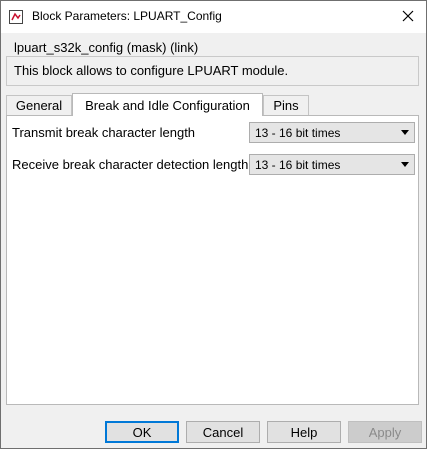  Describe the element at coordinates (106, 47) in the screenshot. I see `mask-heading: lpuart_s32k_config (mask) (link)` at that location.